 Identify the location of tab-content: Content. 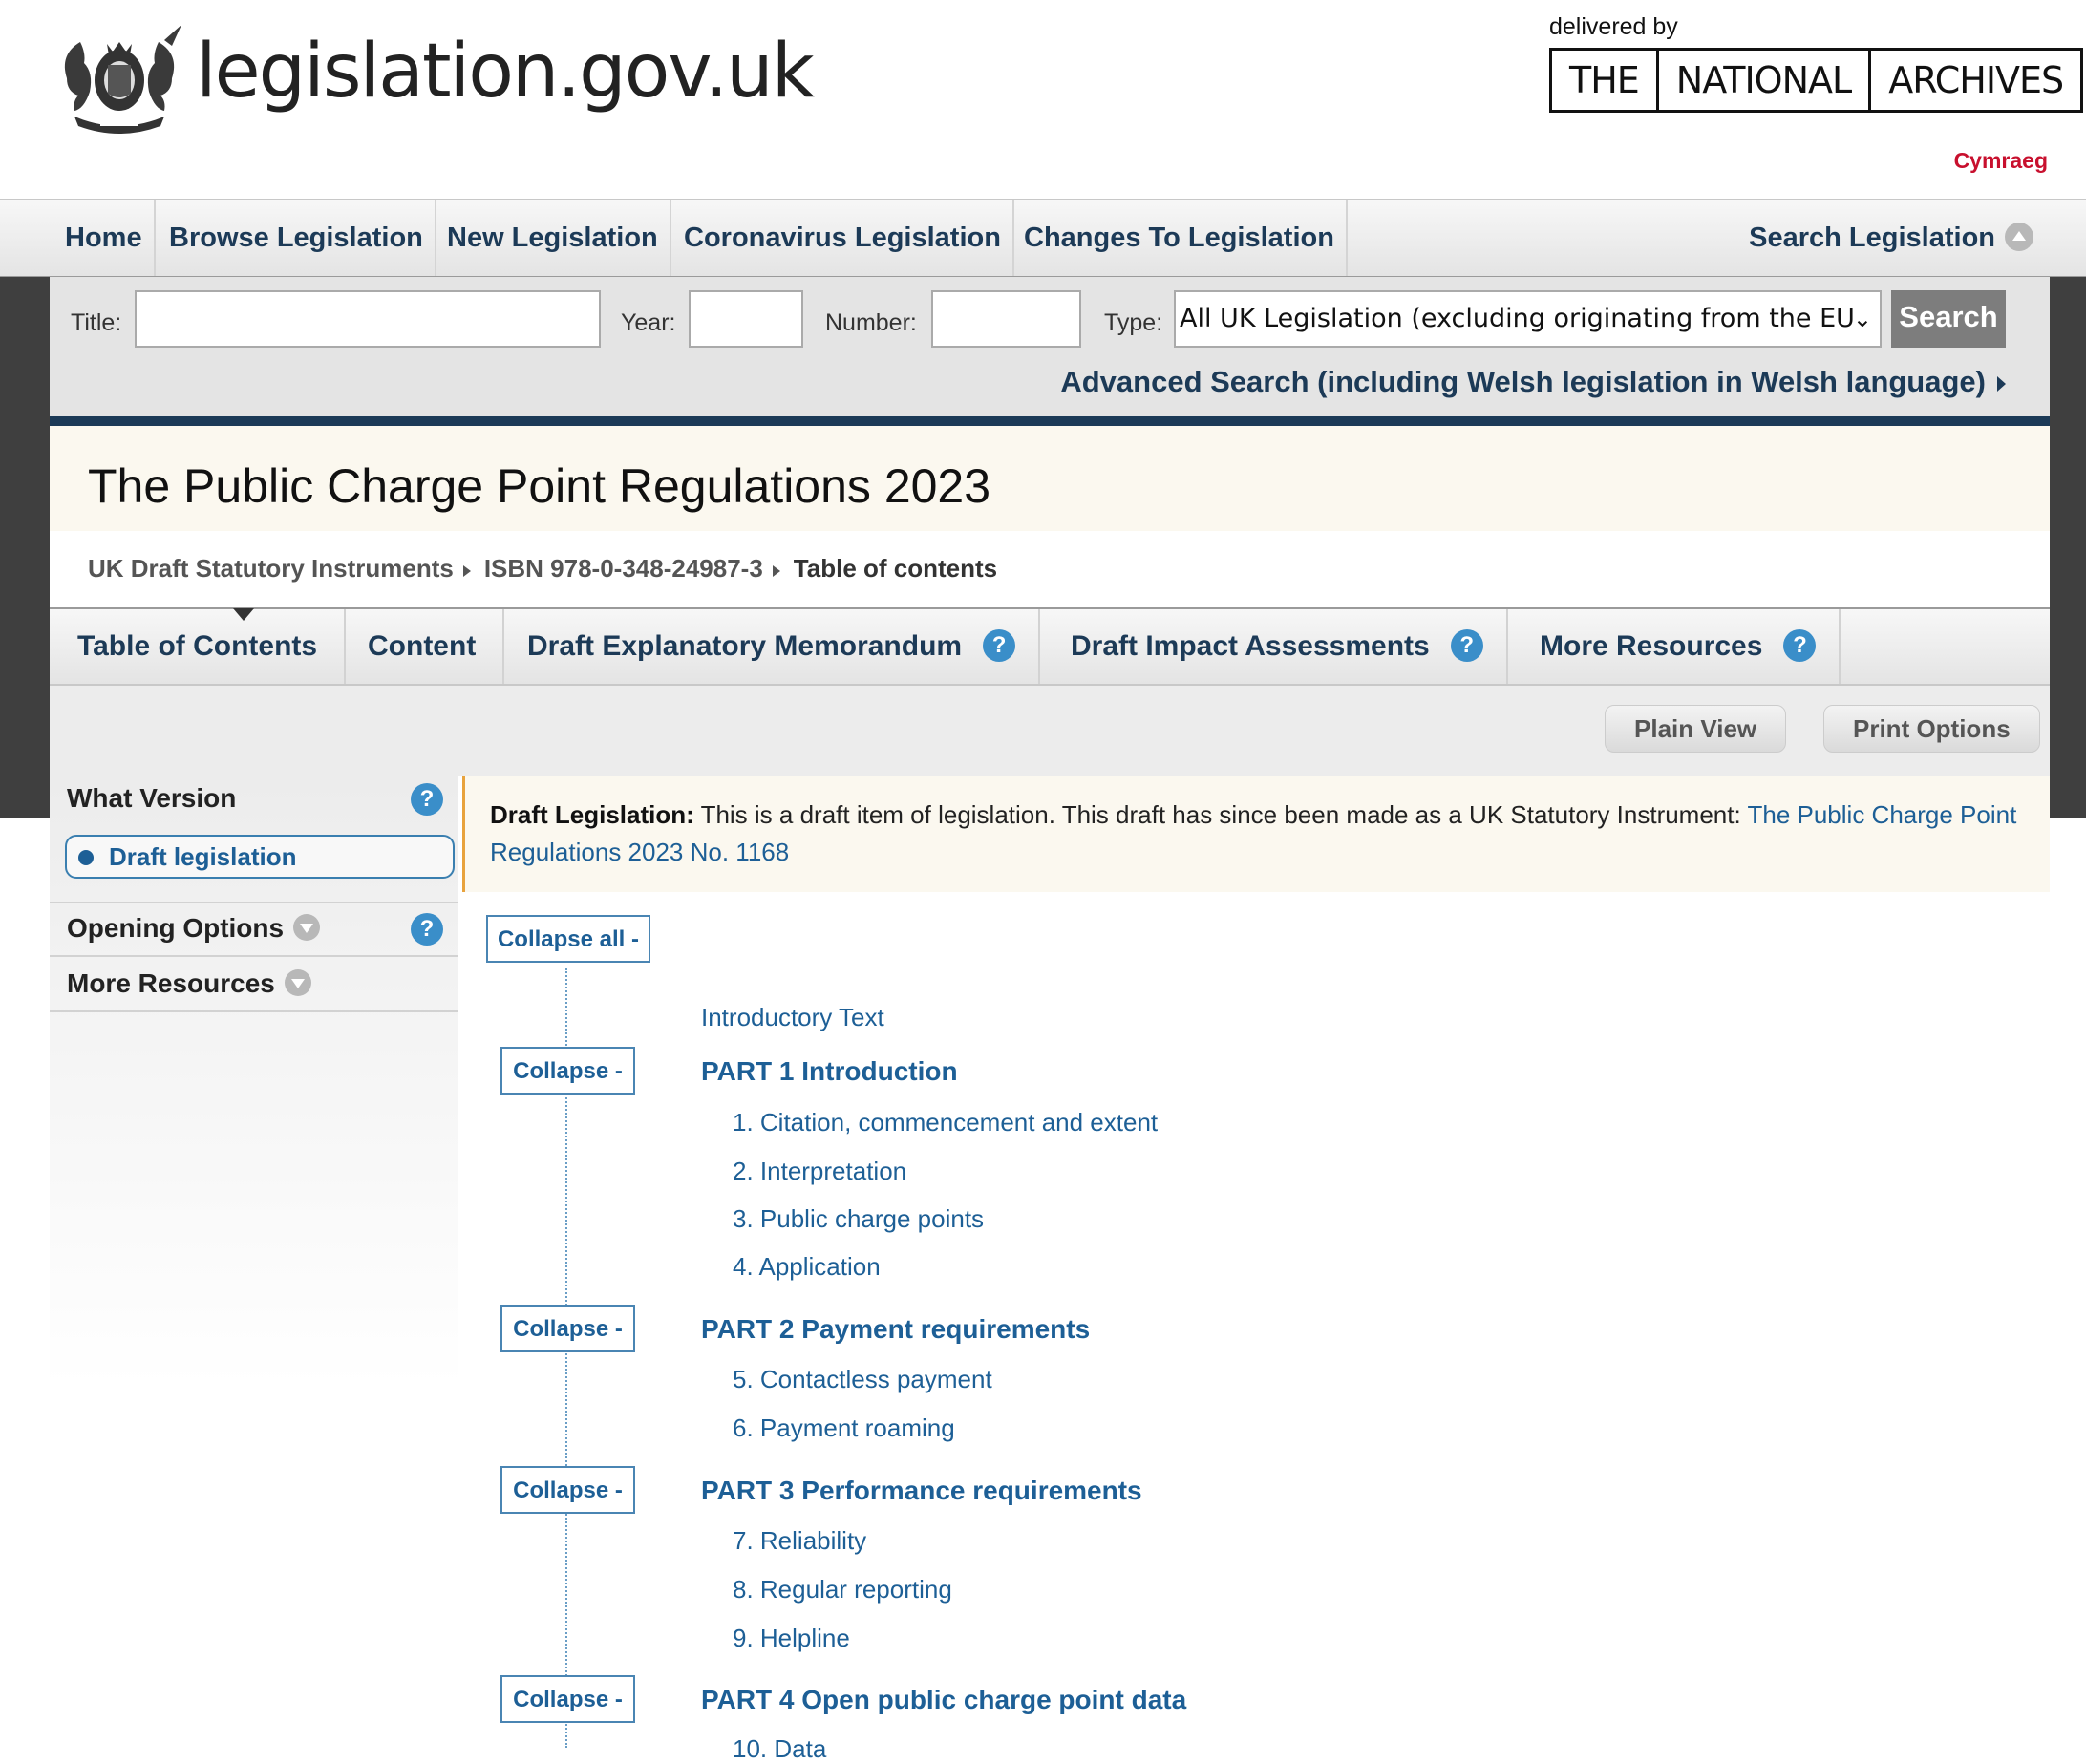
(423, 646).